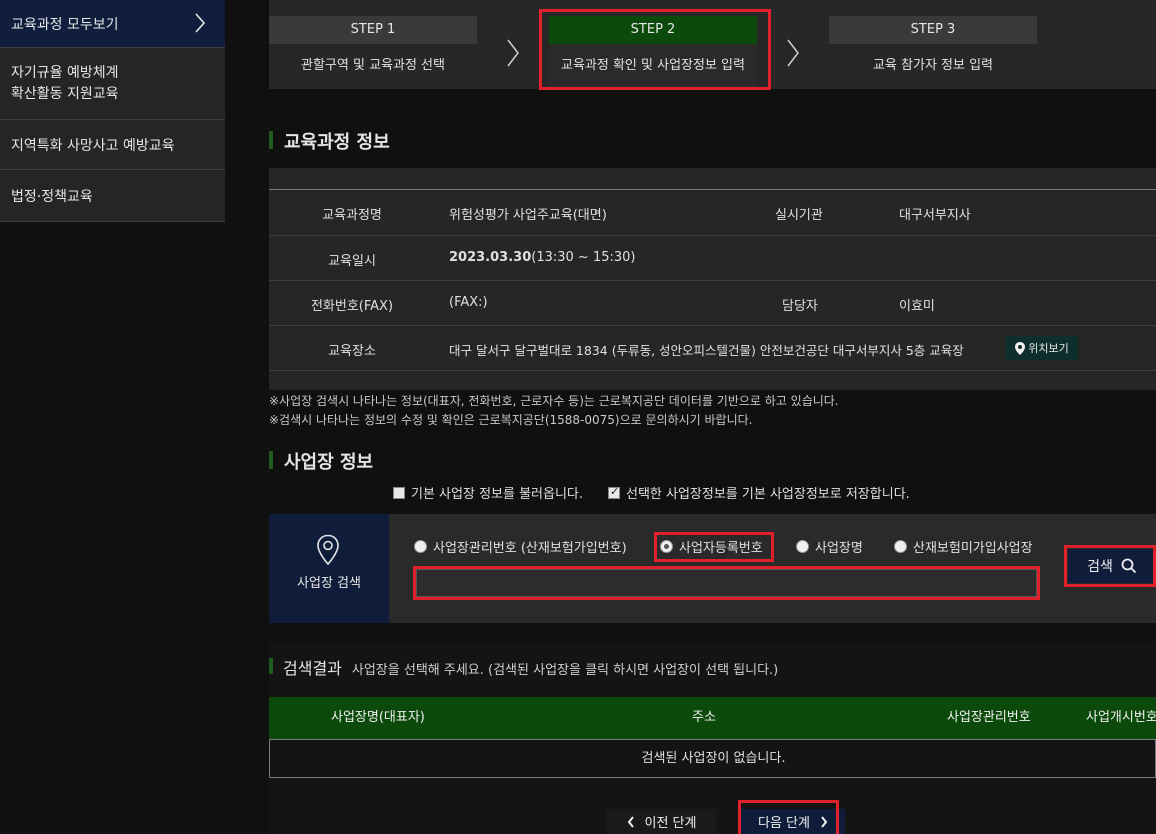 The height and width of the screenshot is (834, 1156). I want to click on column-header: 사업장명(대표자), so click(378, 717).